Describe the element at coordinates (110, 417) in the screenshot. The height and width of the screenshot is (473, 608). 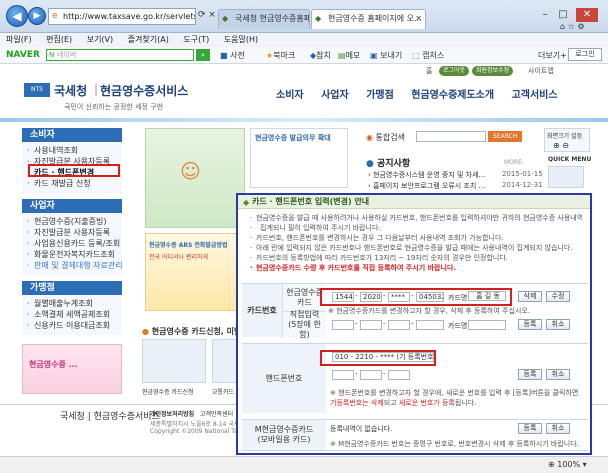
I see `footer-logo: 국세청 | 현금영수증서비스` at that location.